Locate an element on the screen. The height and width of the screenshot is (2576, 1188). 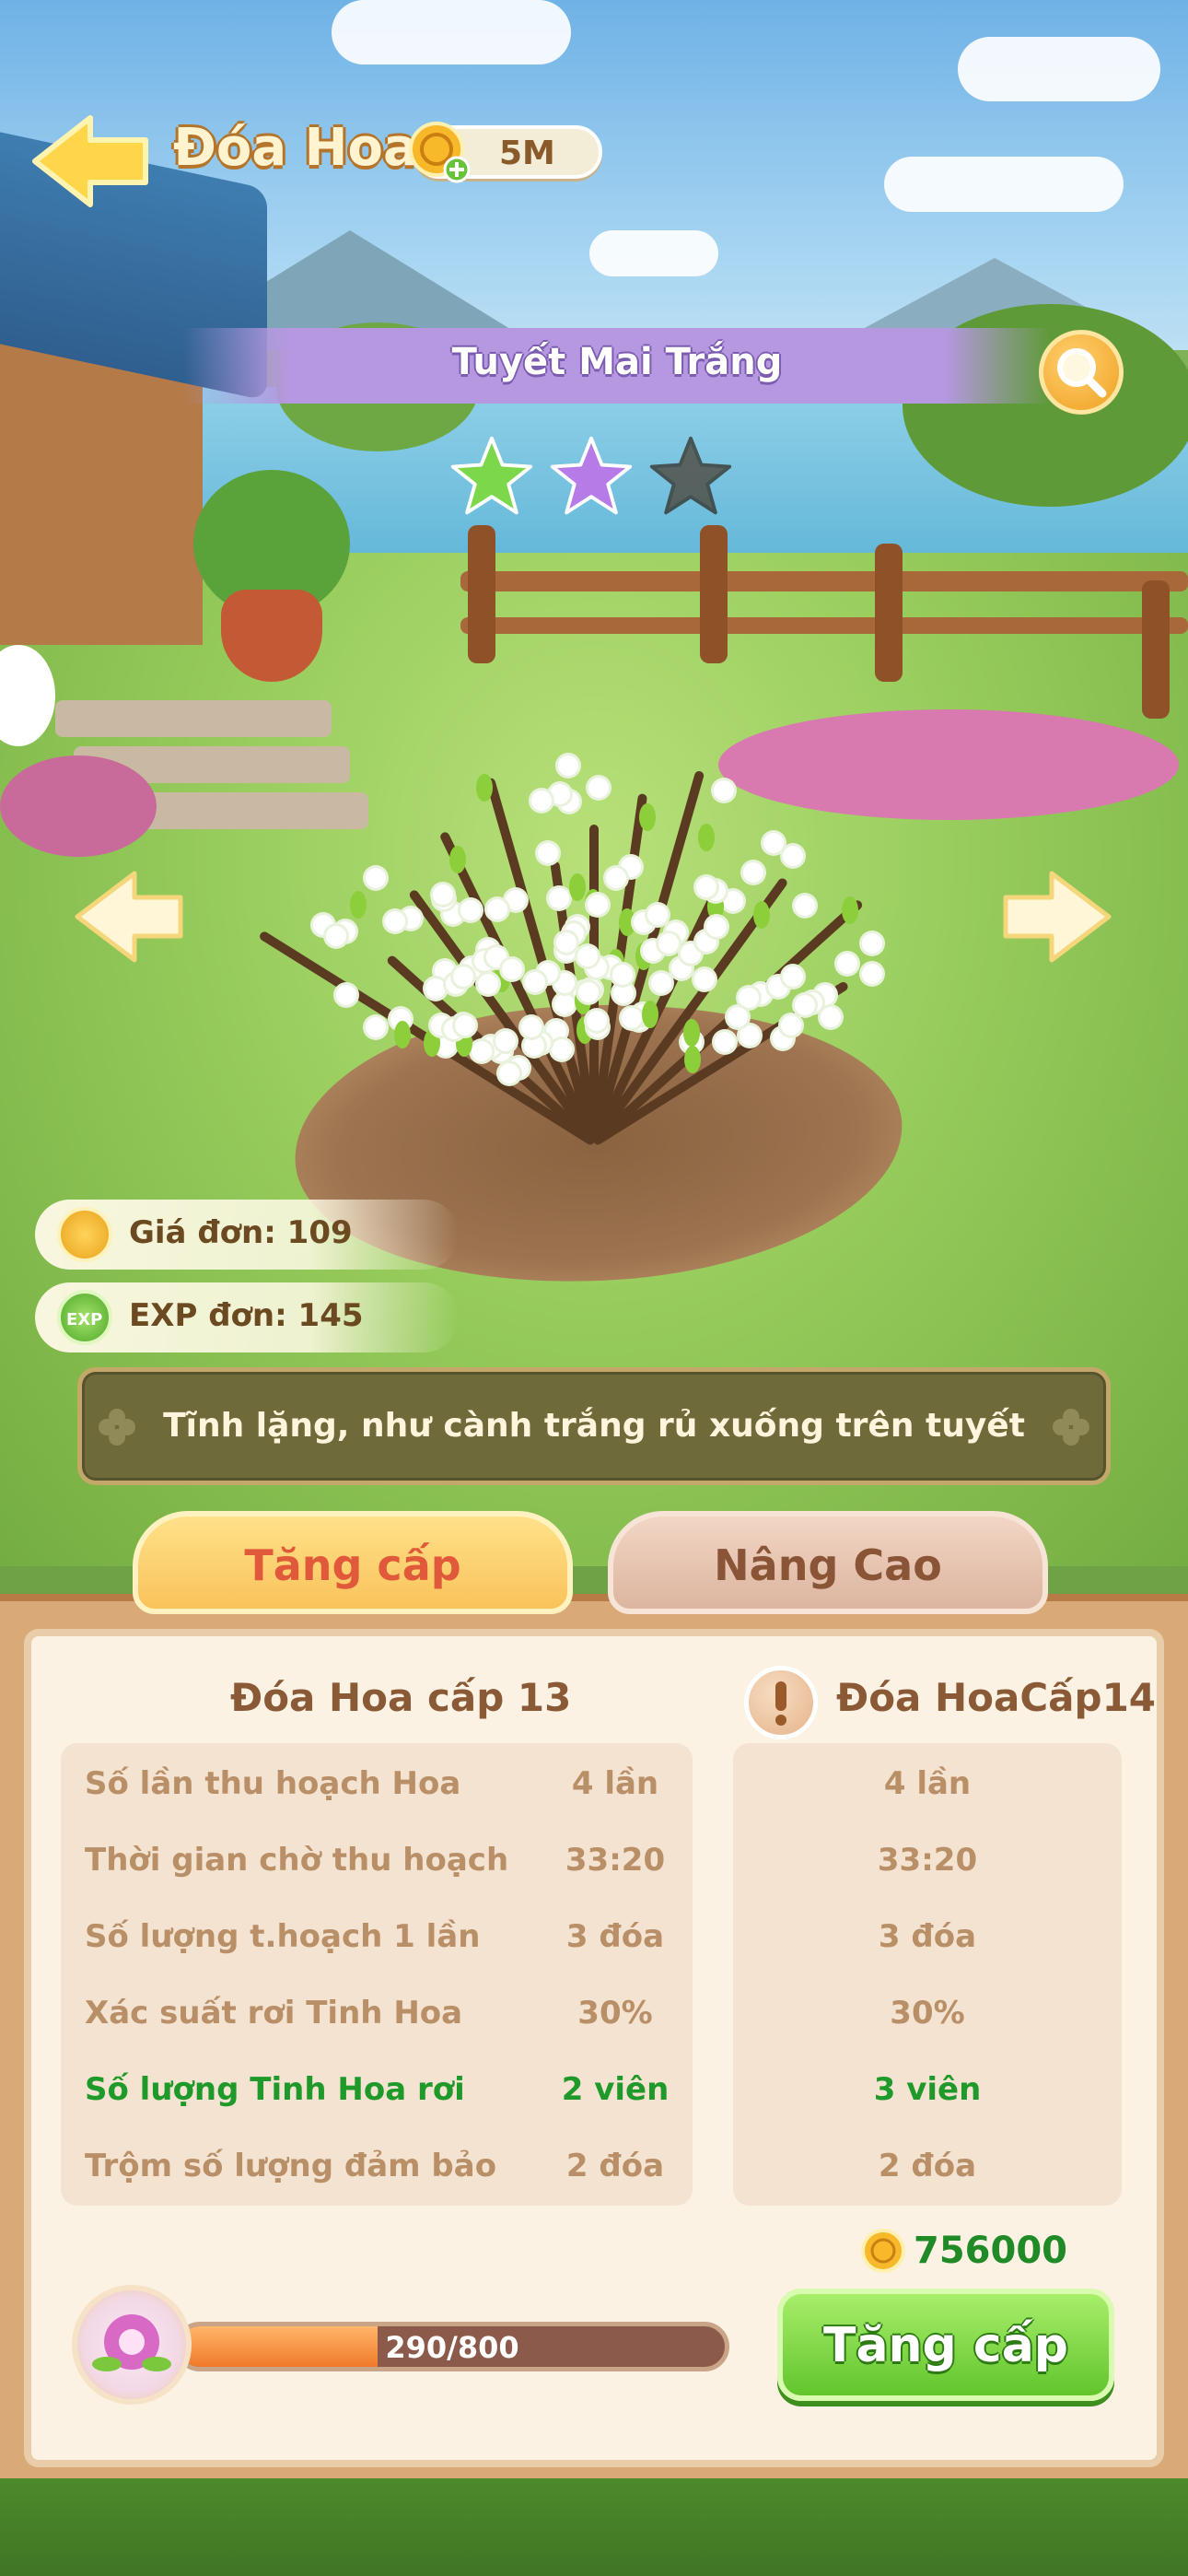
stat-current-value: 30% is located at coordinates (615, 2014).